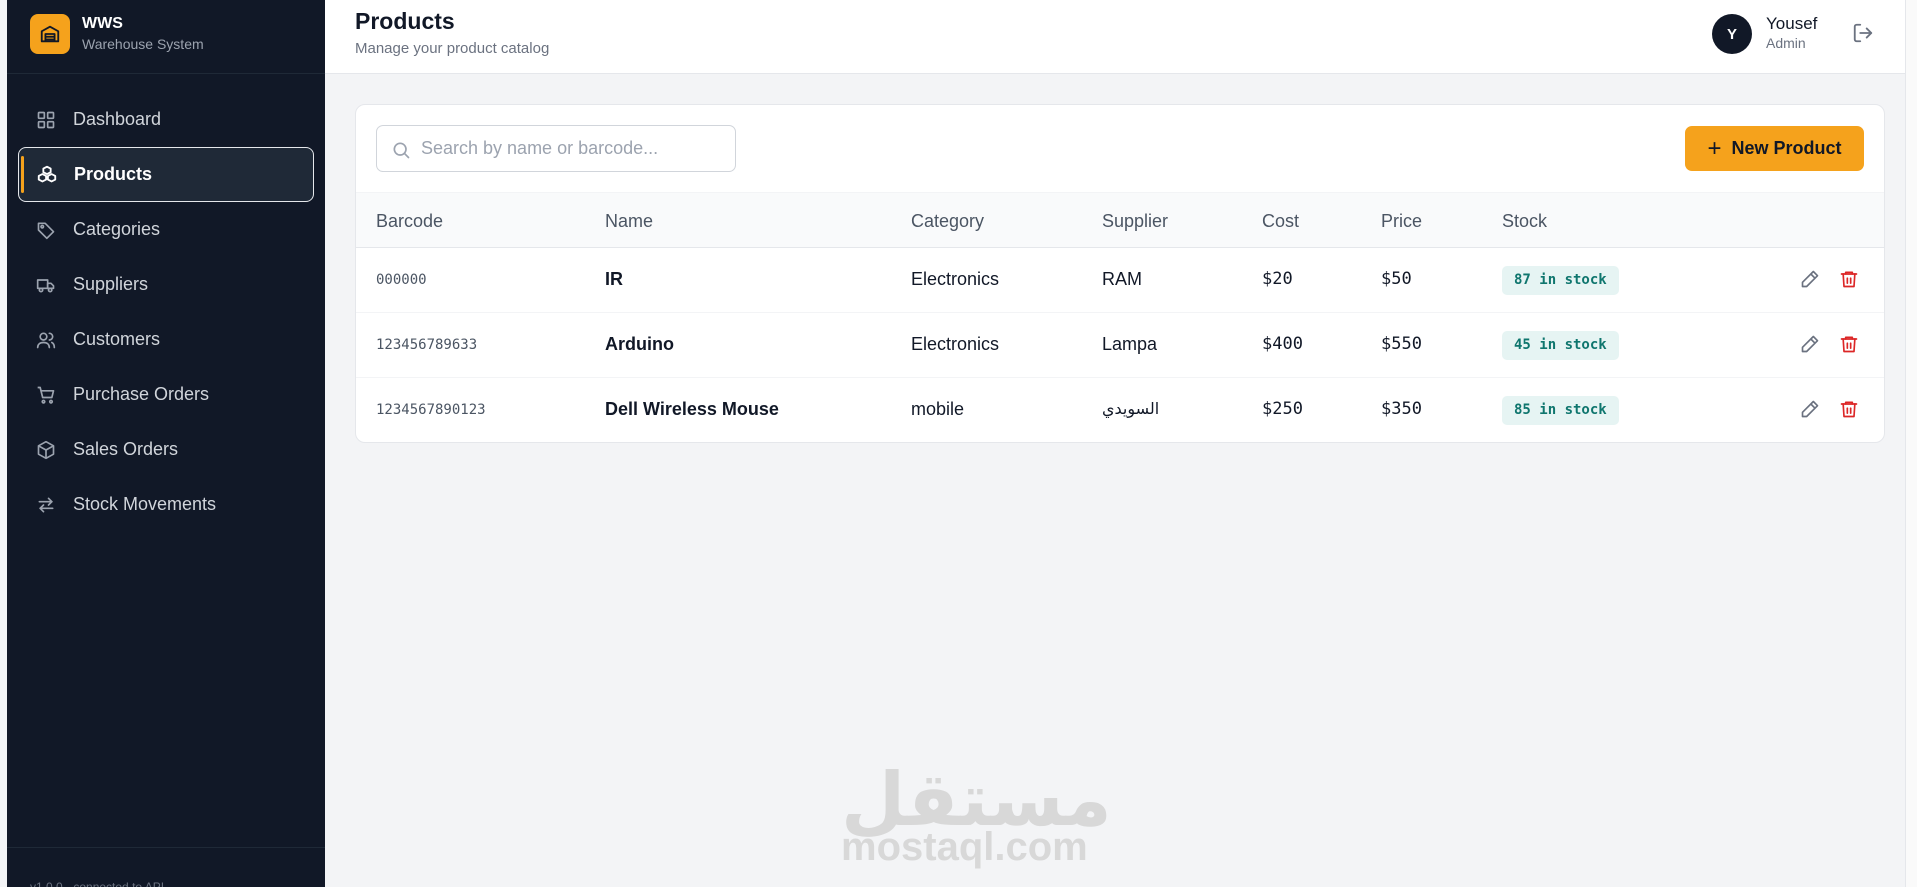 This screenshot has width=1917, height=887. What do you see at coordinates (571, 148) in the screenshot?
I see `search-input` at bounding box center [571, 148].